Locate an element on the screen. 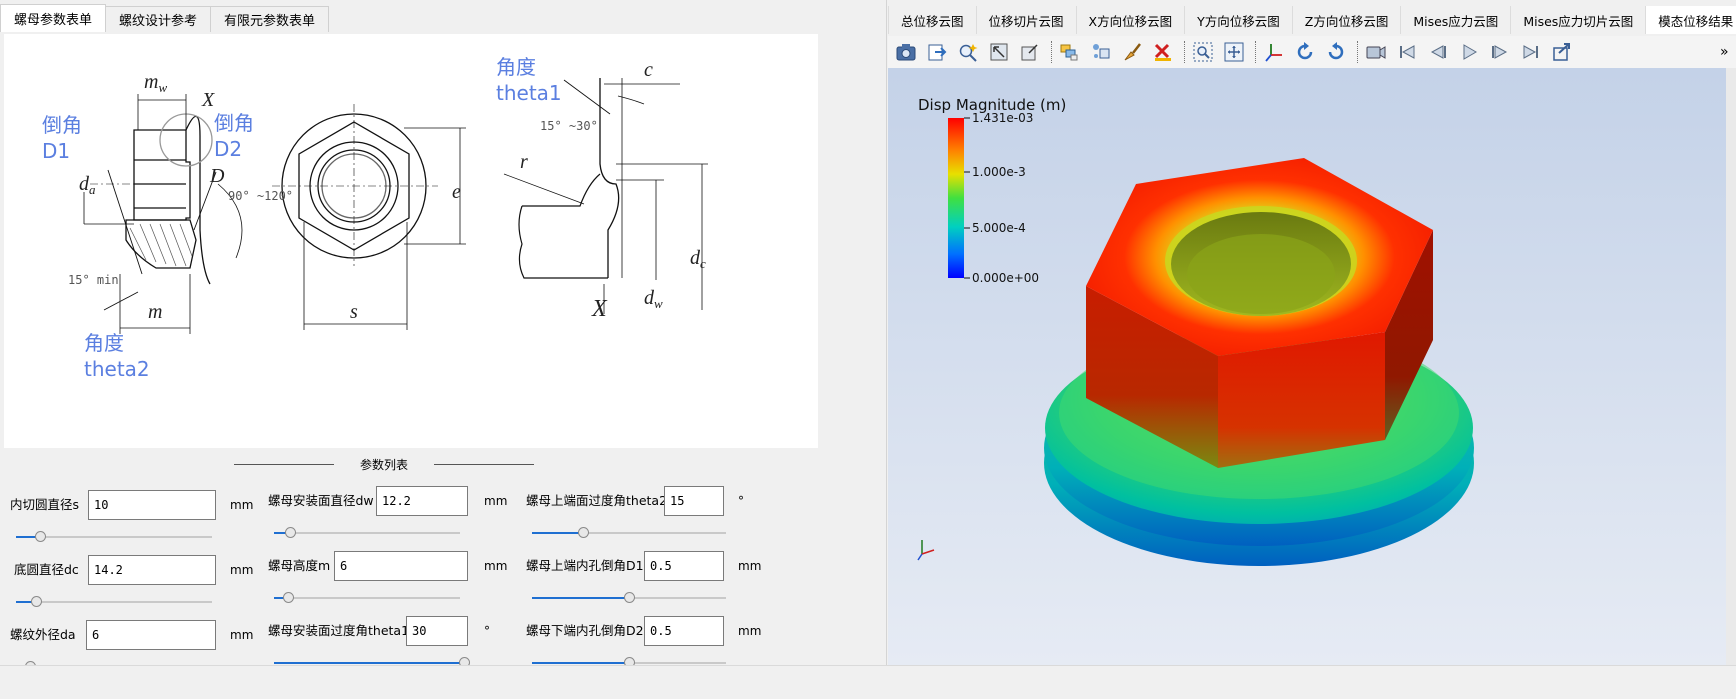  param-D1-input: 0.5 is located at coordinates (684, 566).